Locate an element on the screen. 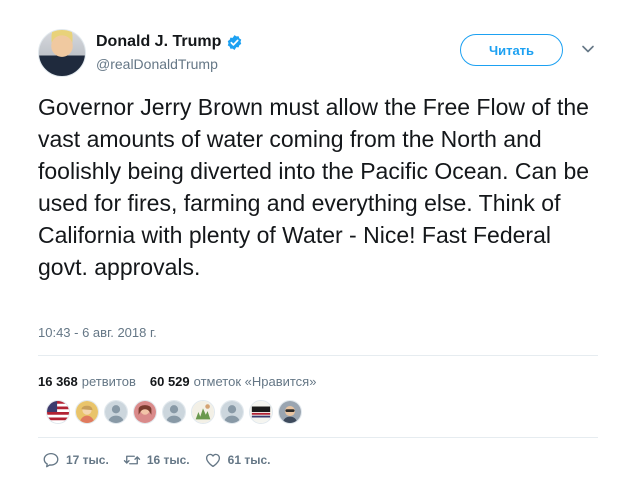  heart-icon is located at coordinates (212, 460).